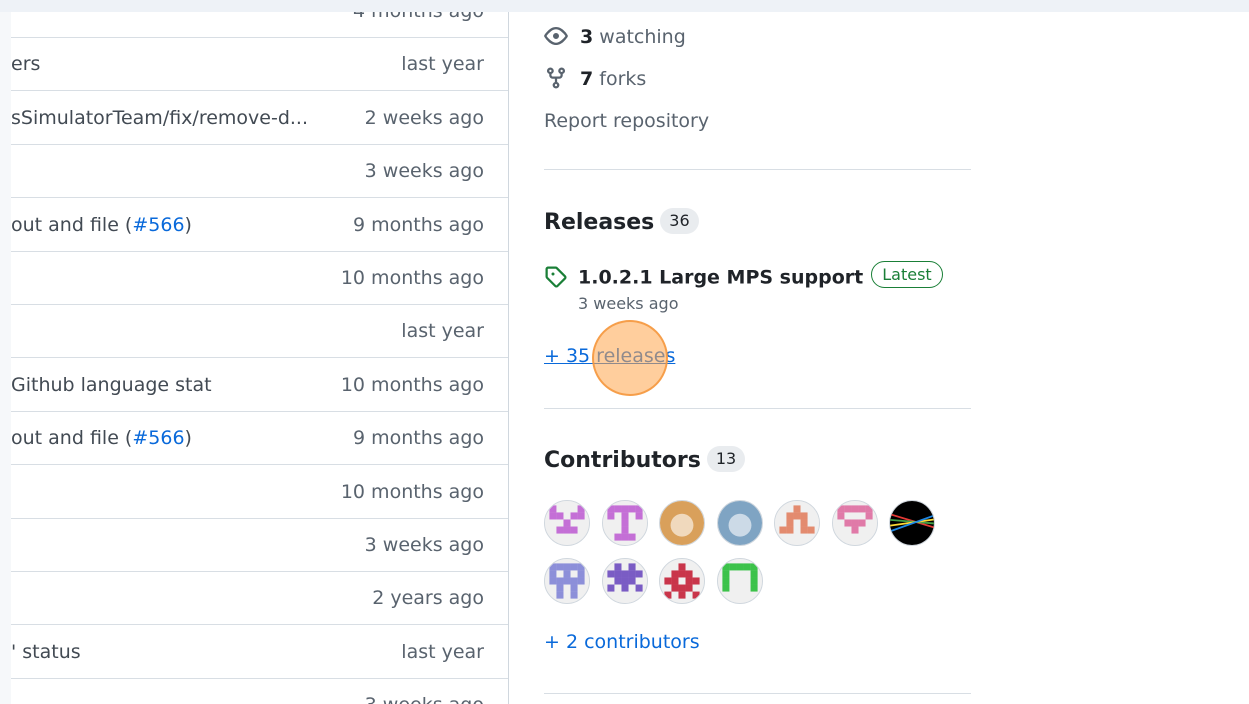 This screenshot has width=1249, height=704. Describe the element at coordinates (587, 79) in the screenshot. I see `forks-count: 7` at that location.